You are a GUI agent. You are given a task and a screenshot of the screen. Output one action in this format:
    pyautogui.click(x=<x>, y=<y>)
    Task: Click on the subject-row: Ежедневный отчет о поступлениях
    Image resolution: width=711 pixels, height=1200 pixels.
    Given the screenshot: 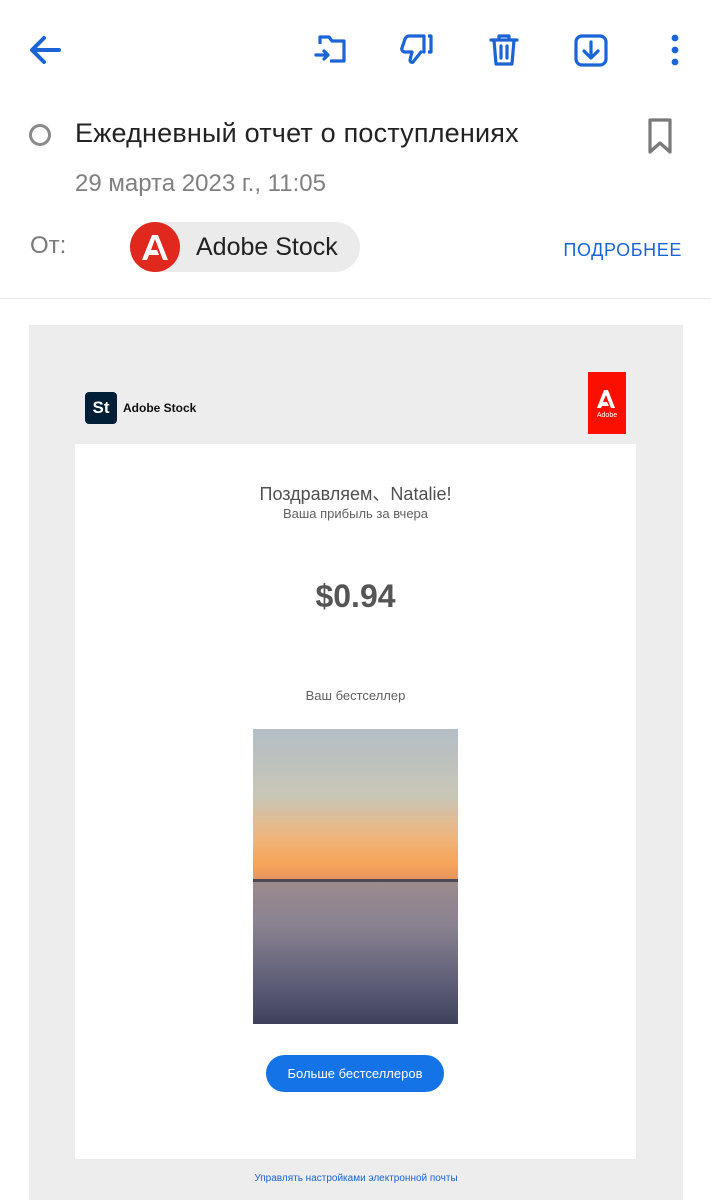 What is the action you would take?
    pyautogui.click(x=355, y=136)
    